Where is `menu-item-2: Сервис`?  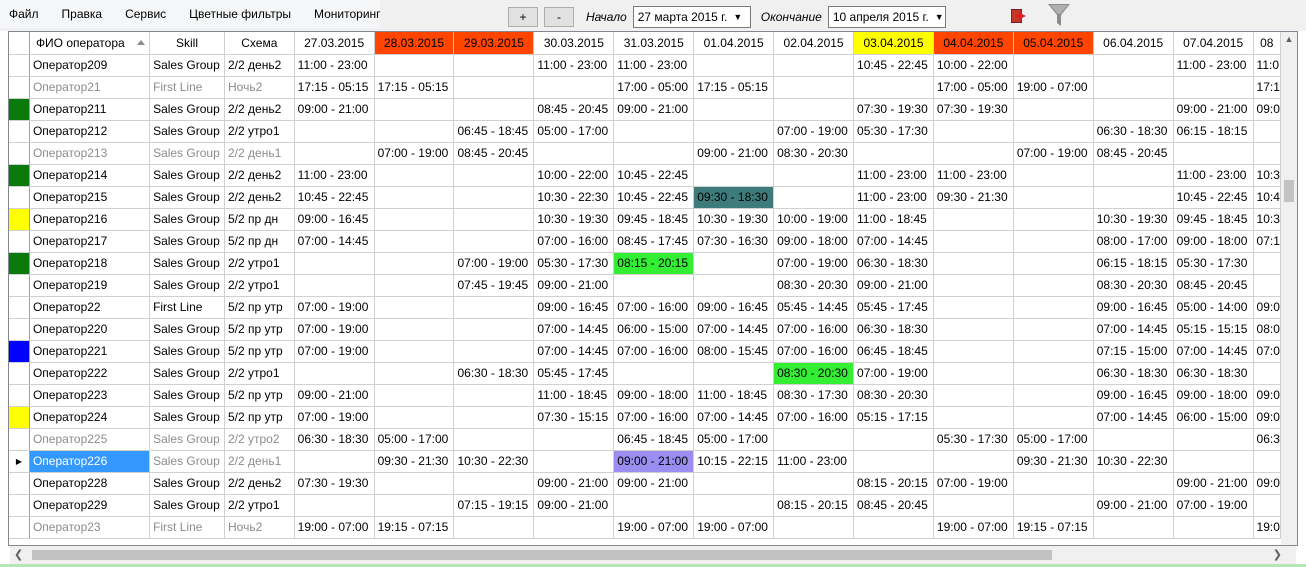
menu-item-2: Сервис is located at coordinates (145, 14).